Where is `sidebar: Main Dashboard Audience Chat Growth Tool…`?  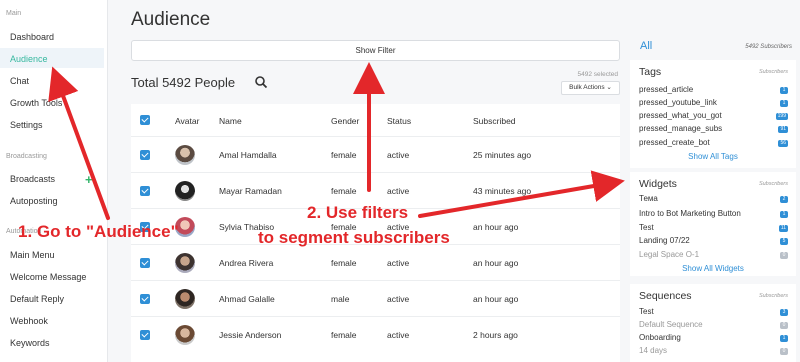 sidebar: Main Dashboard Audience Chat Growth Tool… is located at coordinates (54, 181).